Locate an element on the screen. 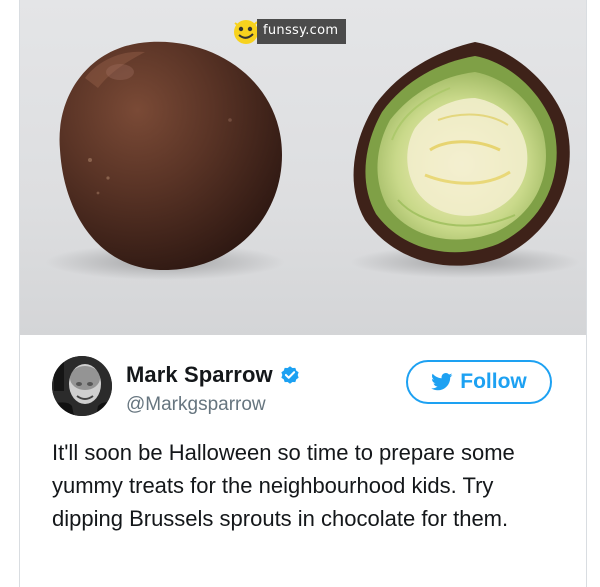  twitter-bird-icon is located at coordinates (442, 382).